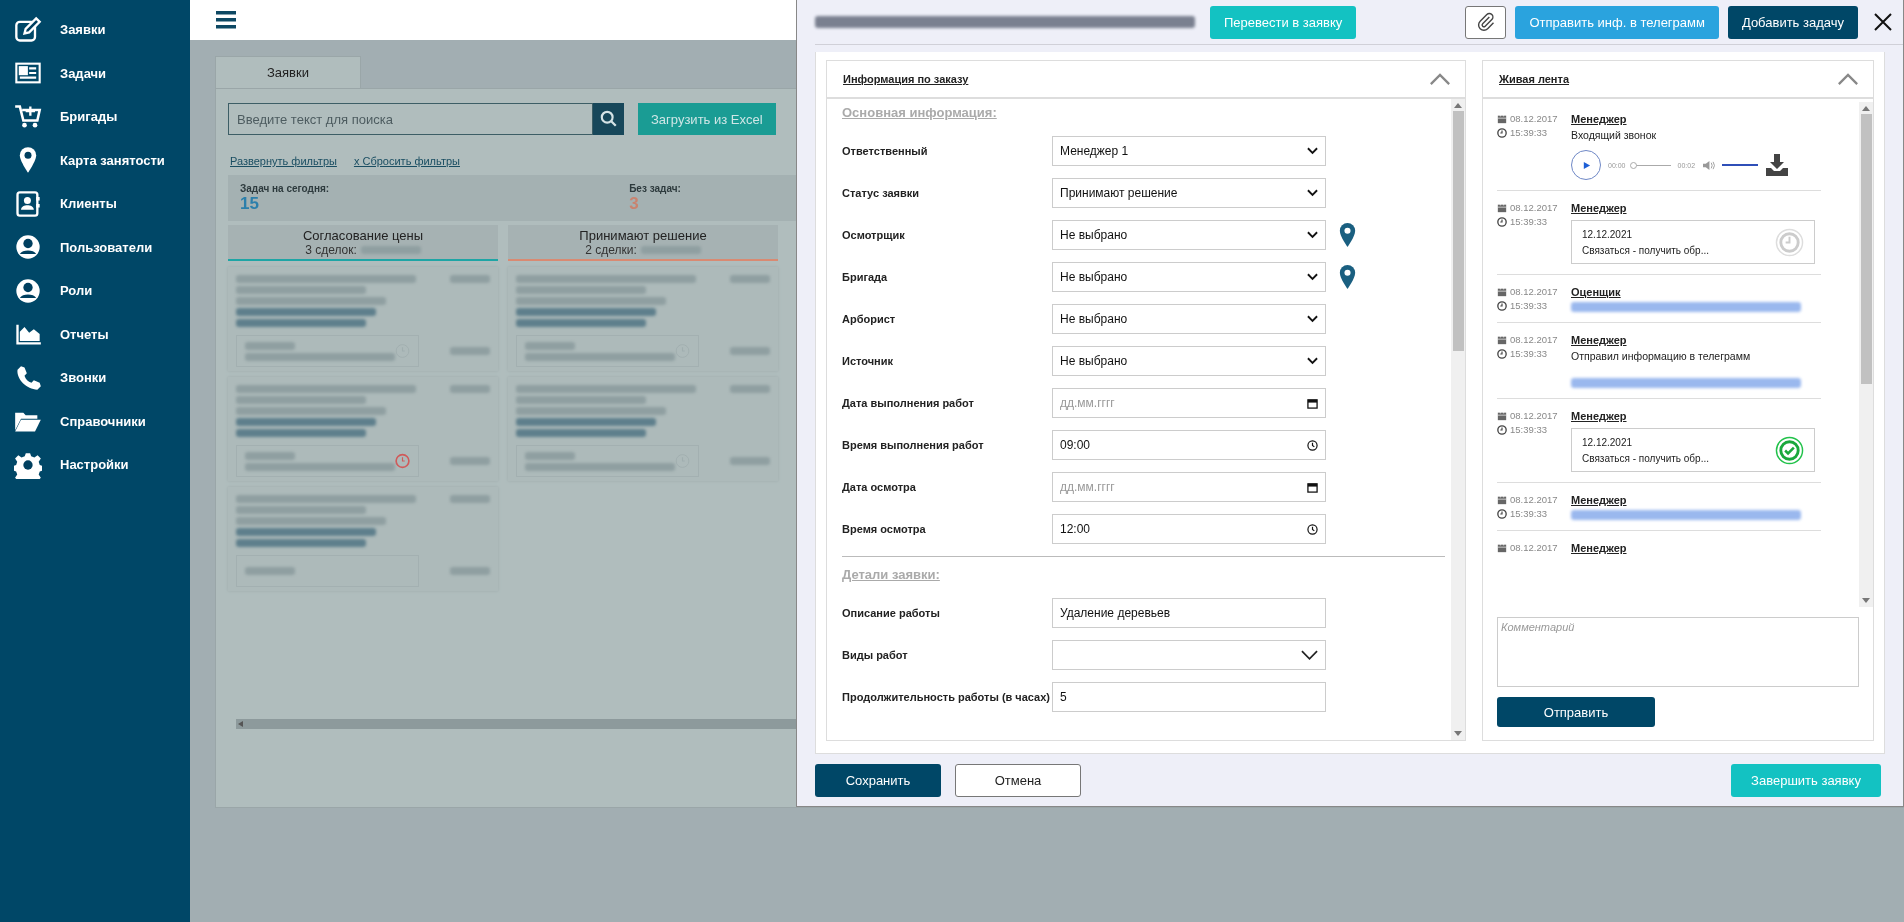 Image resolution: width=1904 pixels, height=922 pixels. What do you see at coordinates (95, 247) in the screenshot?
I see `sidebar-item: Пользователи` at bounding box center [95, 247].